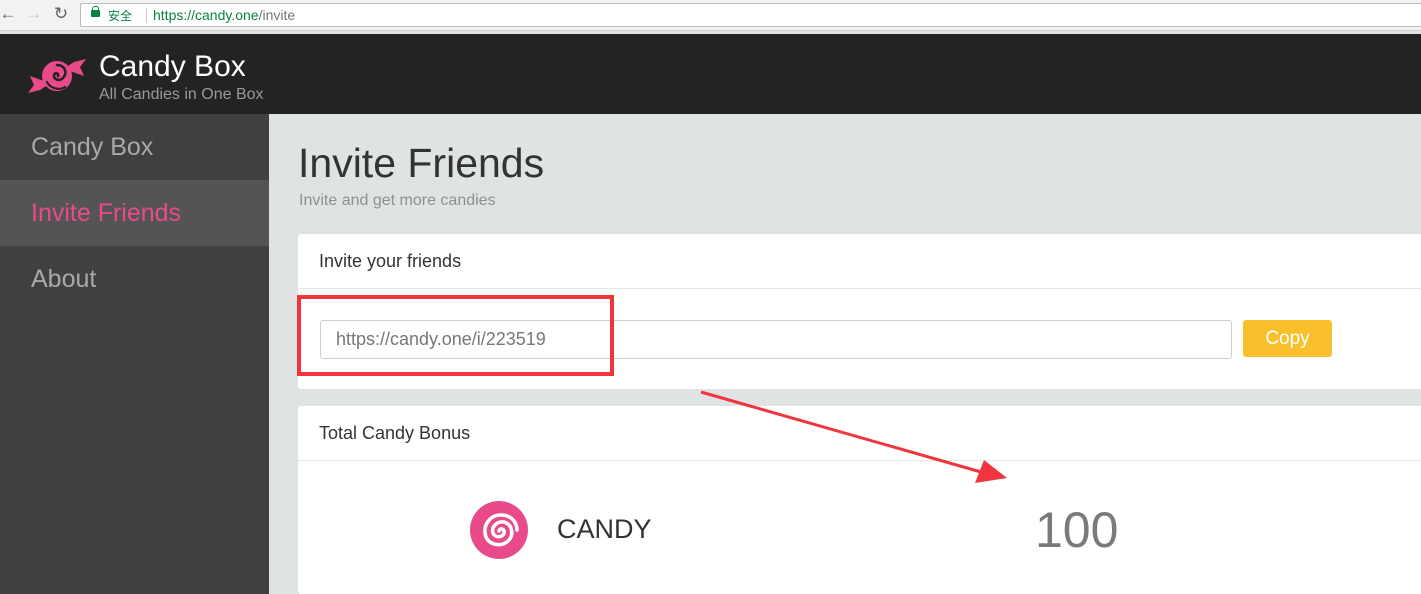  I want to click on token-name: CANDY, so click(604, 529).